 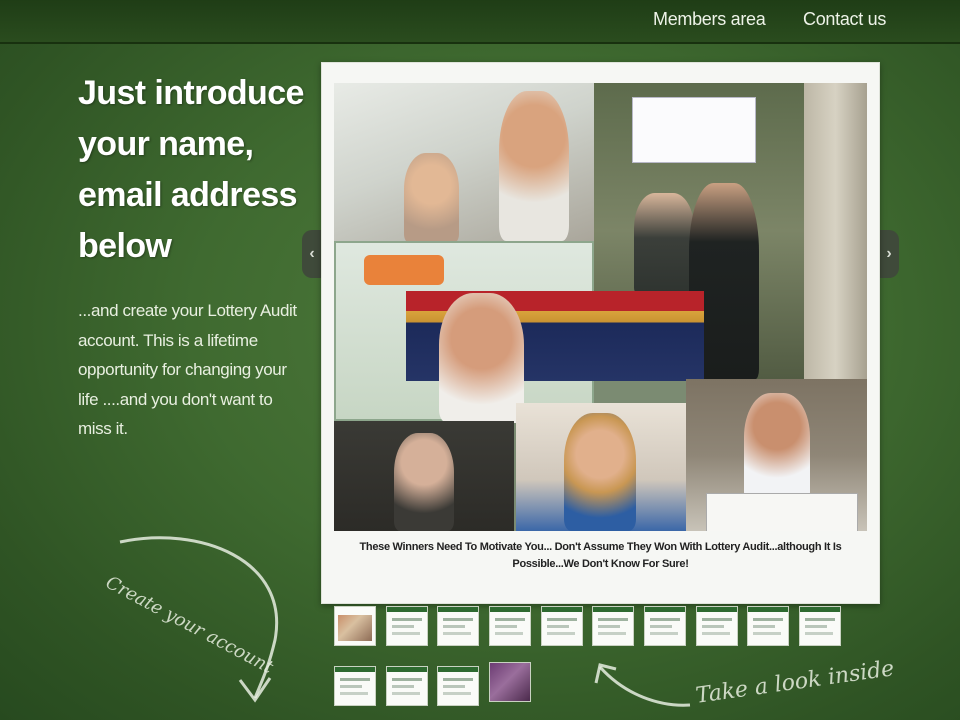 I want to click on slideshow-next-button: ›, so click(x=889, y=254).